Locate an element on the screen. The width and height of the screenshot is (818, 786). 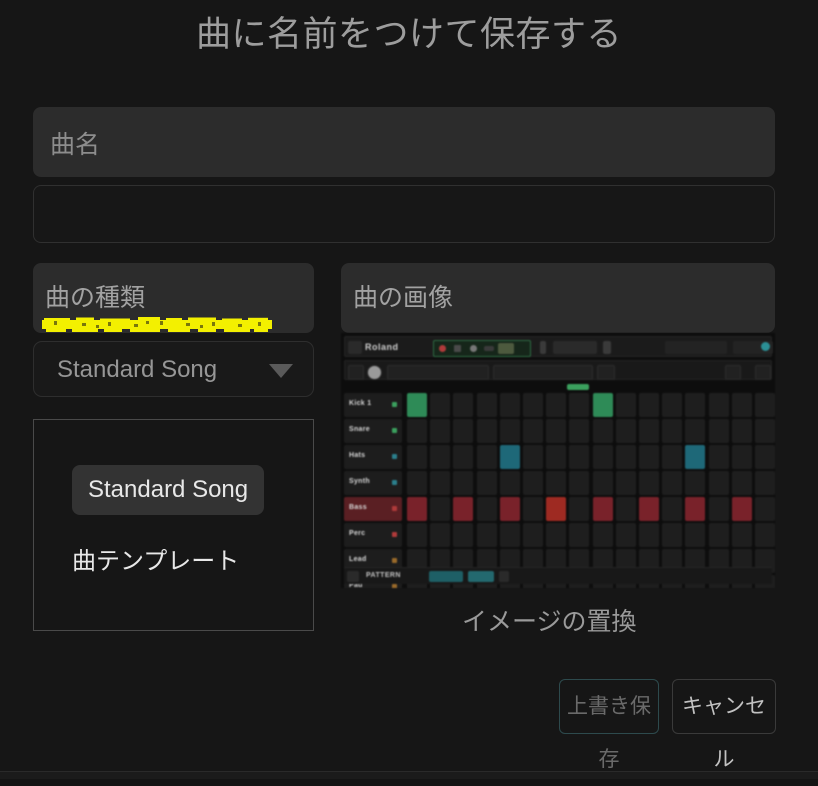
sequencer-row: Bass is located at coordinates (559, 510).